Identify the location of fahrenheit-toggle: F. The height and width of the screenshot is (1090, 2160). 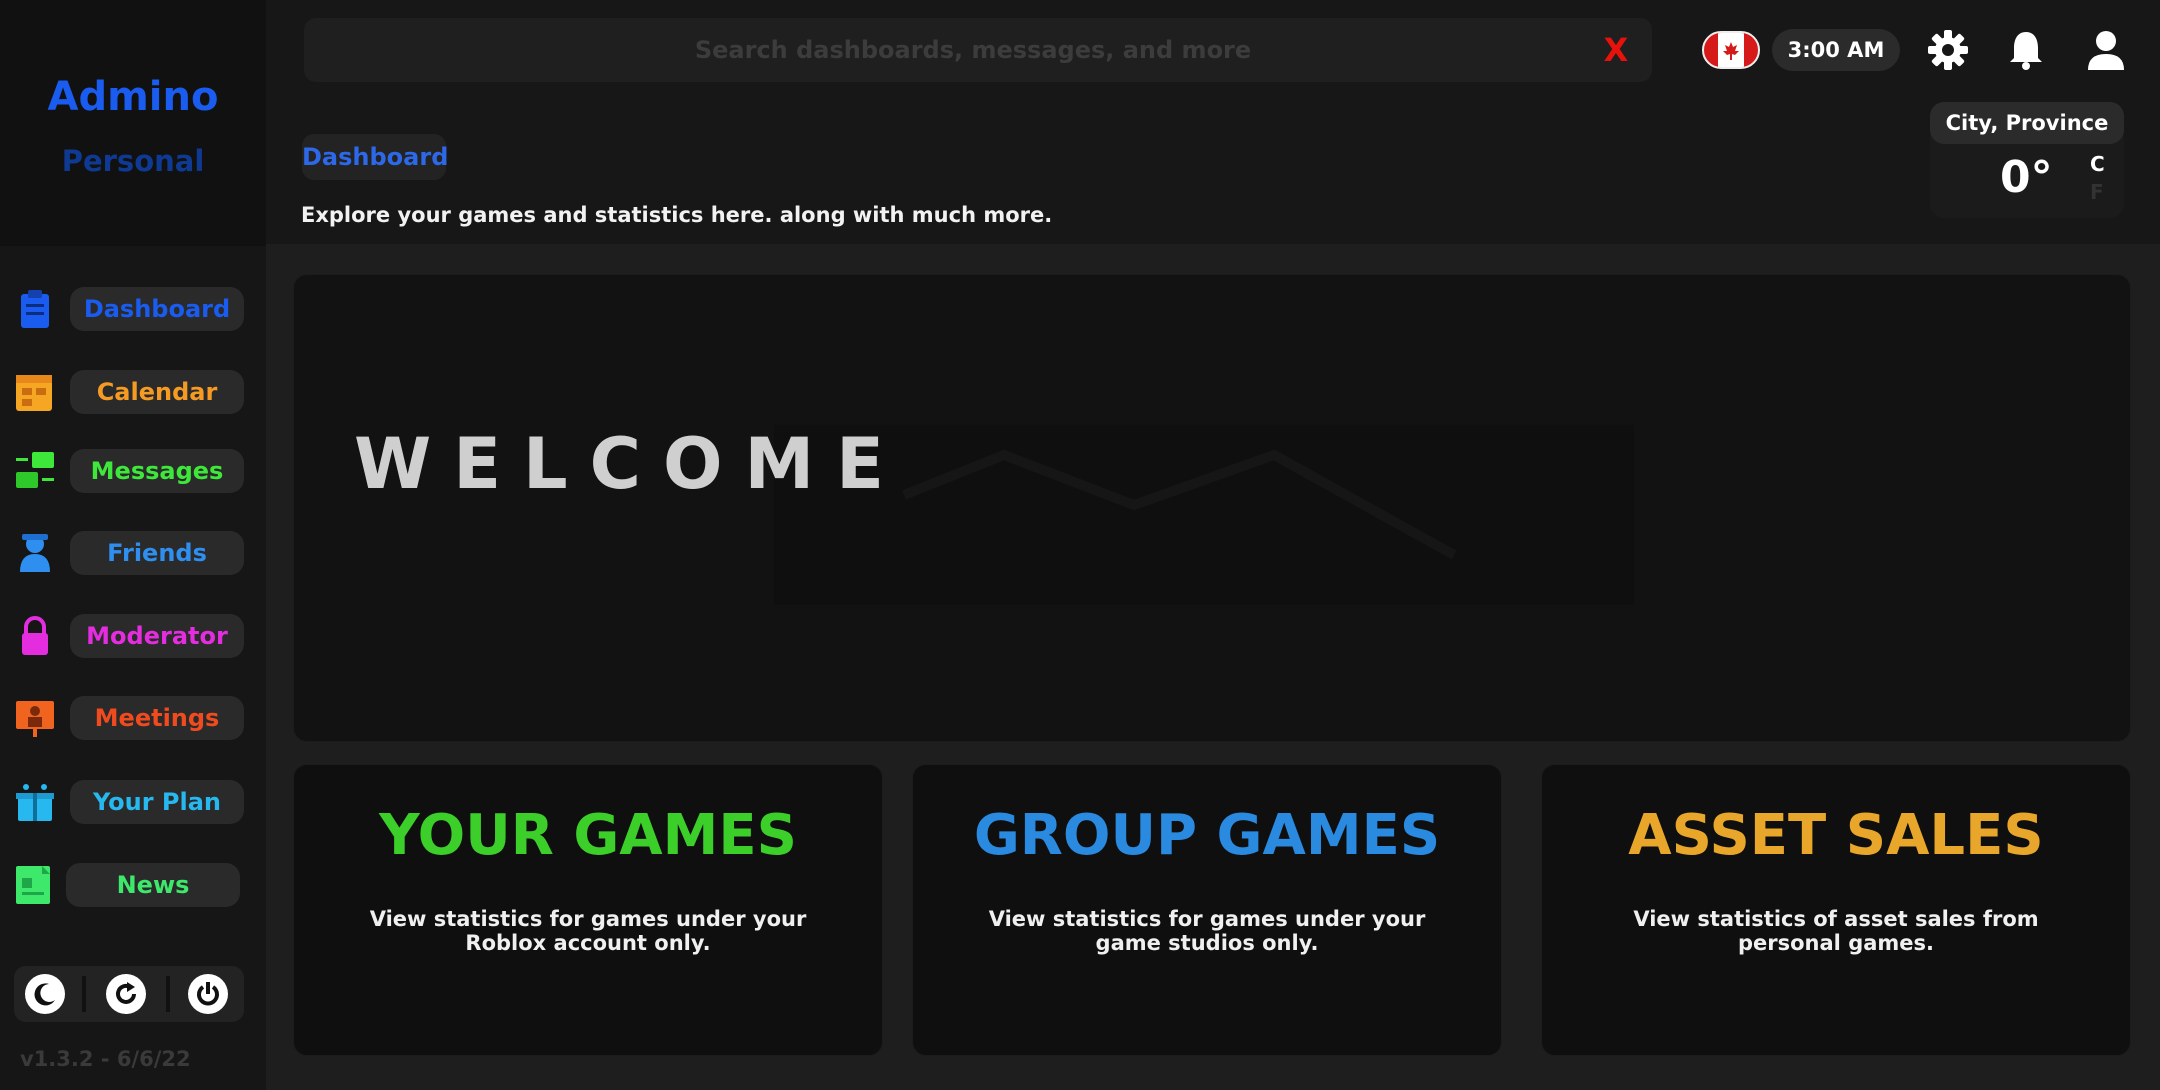
(2097, 192).